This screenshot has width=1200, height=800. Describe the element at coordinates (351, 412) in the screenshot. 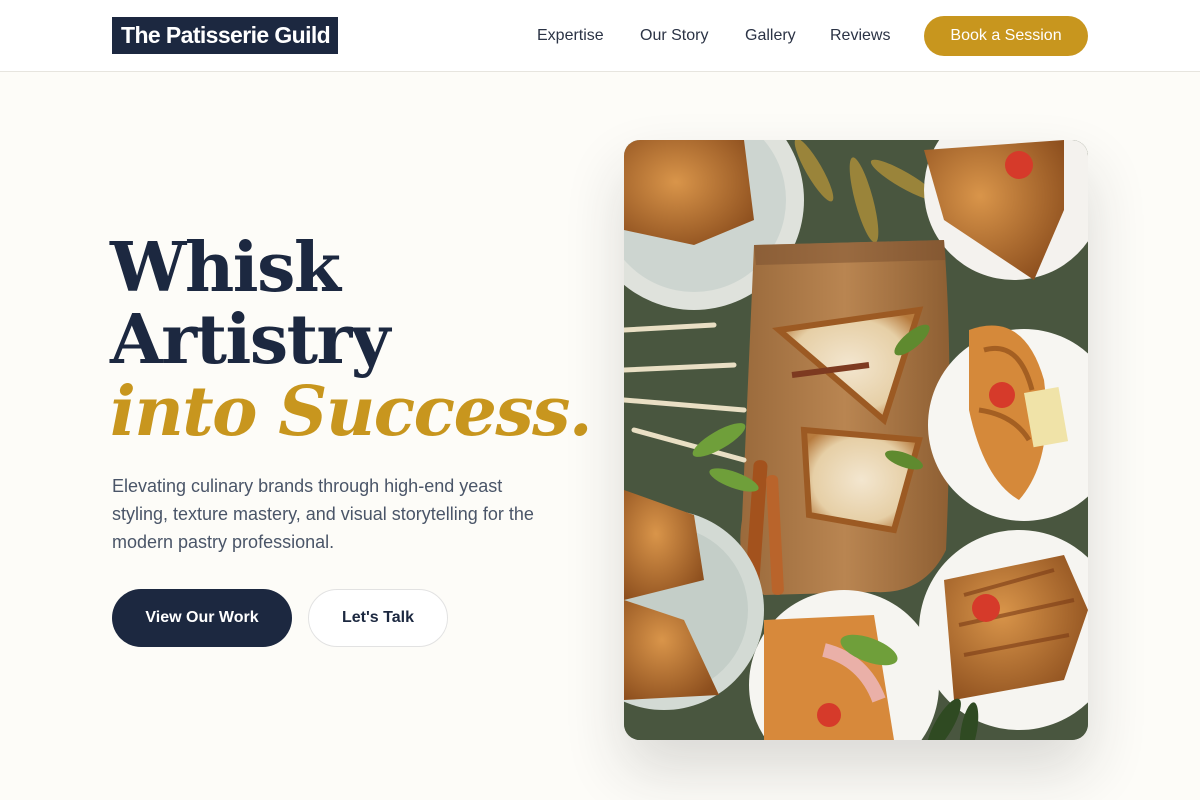

I see `hero-title-accent: into Success.` at that location.